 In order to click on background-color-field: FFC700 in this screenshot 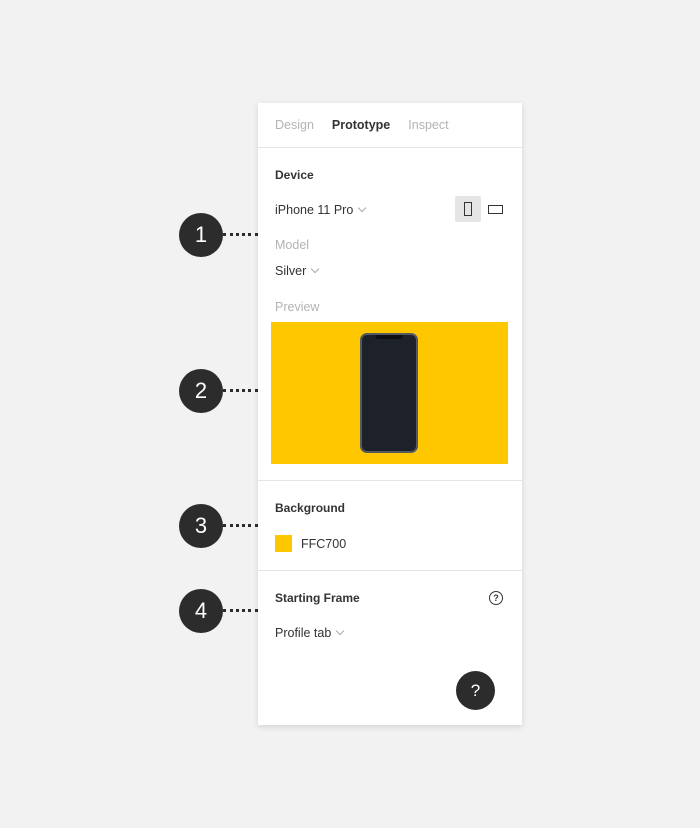, I will do `click(310, 543)`.